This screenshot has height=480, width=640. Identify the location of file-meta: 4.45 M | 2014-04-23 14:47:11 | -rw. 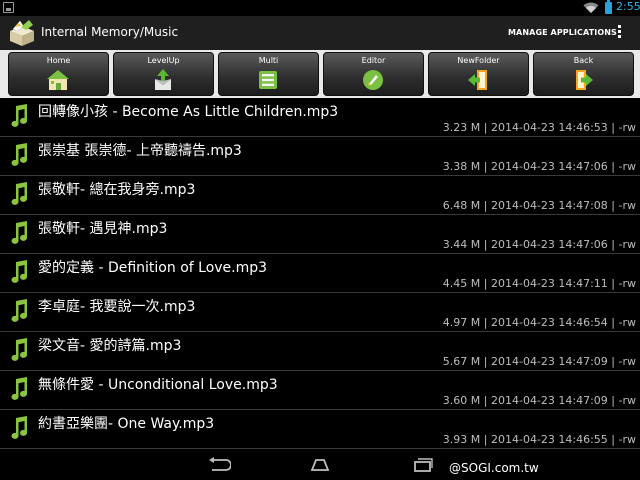
(539, 283).